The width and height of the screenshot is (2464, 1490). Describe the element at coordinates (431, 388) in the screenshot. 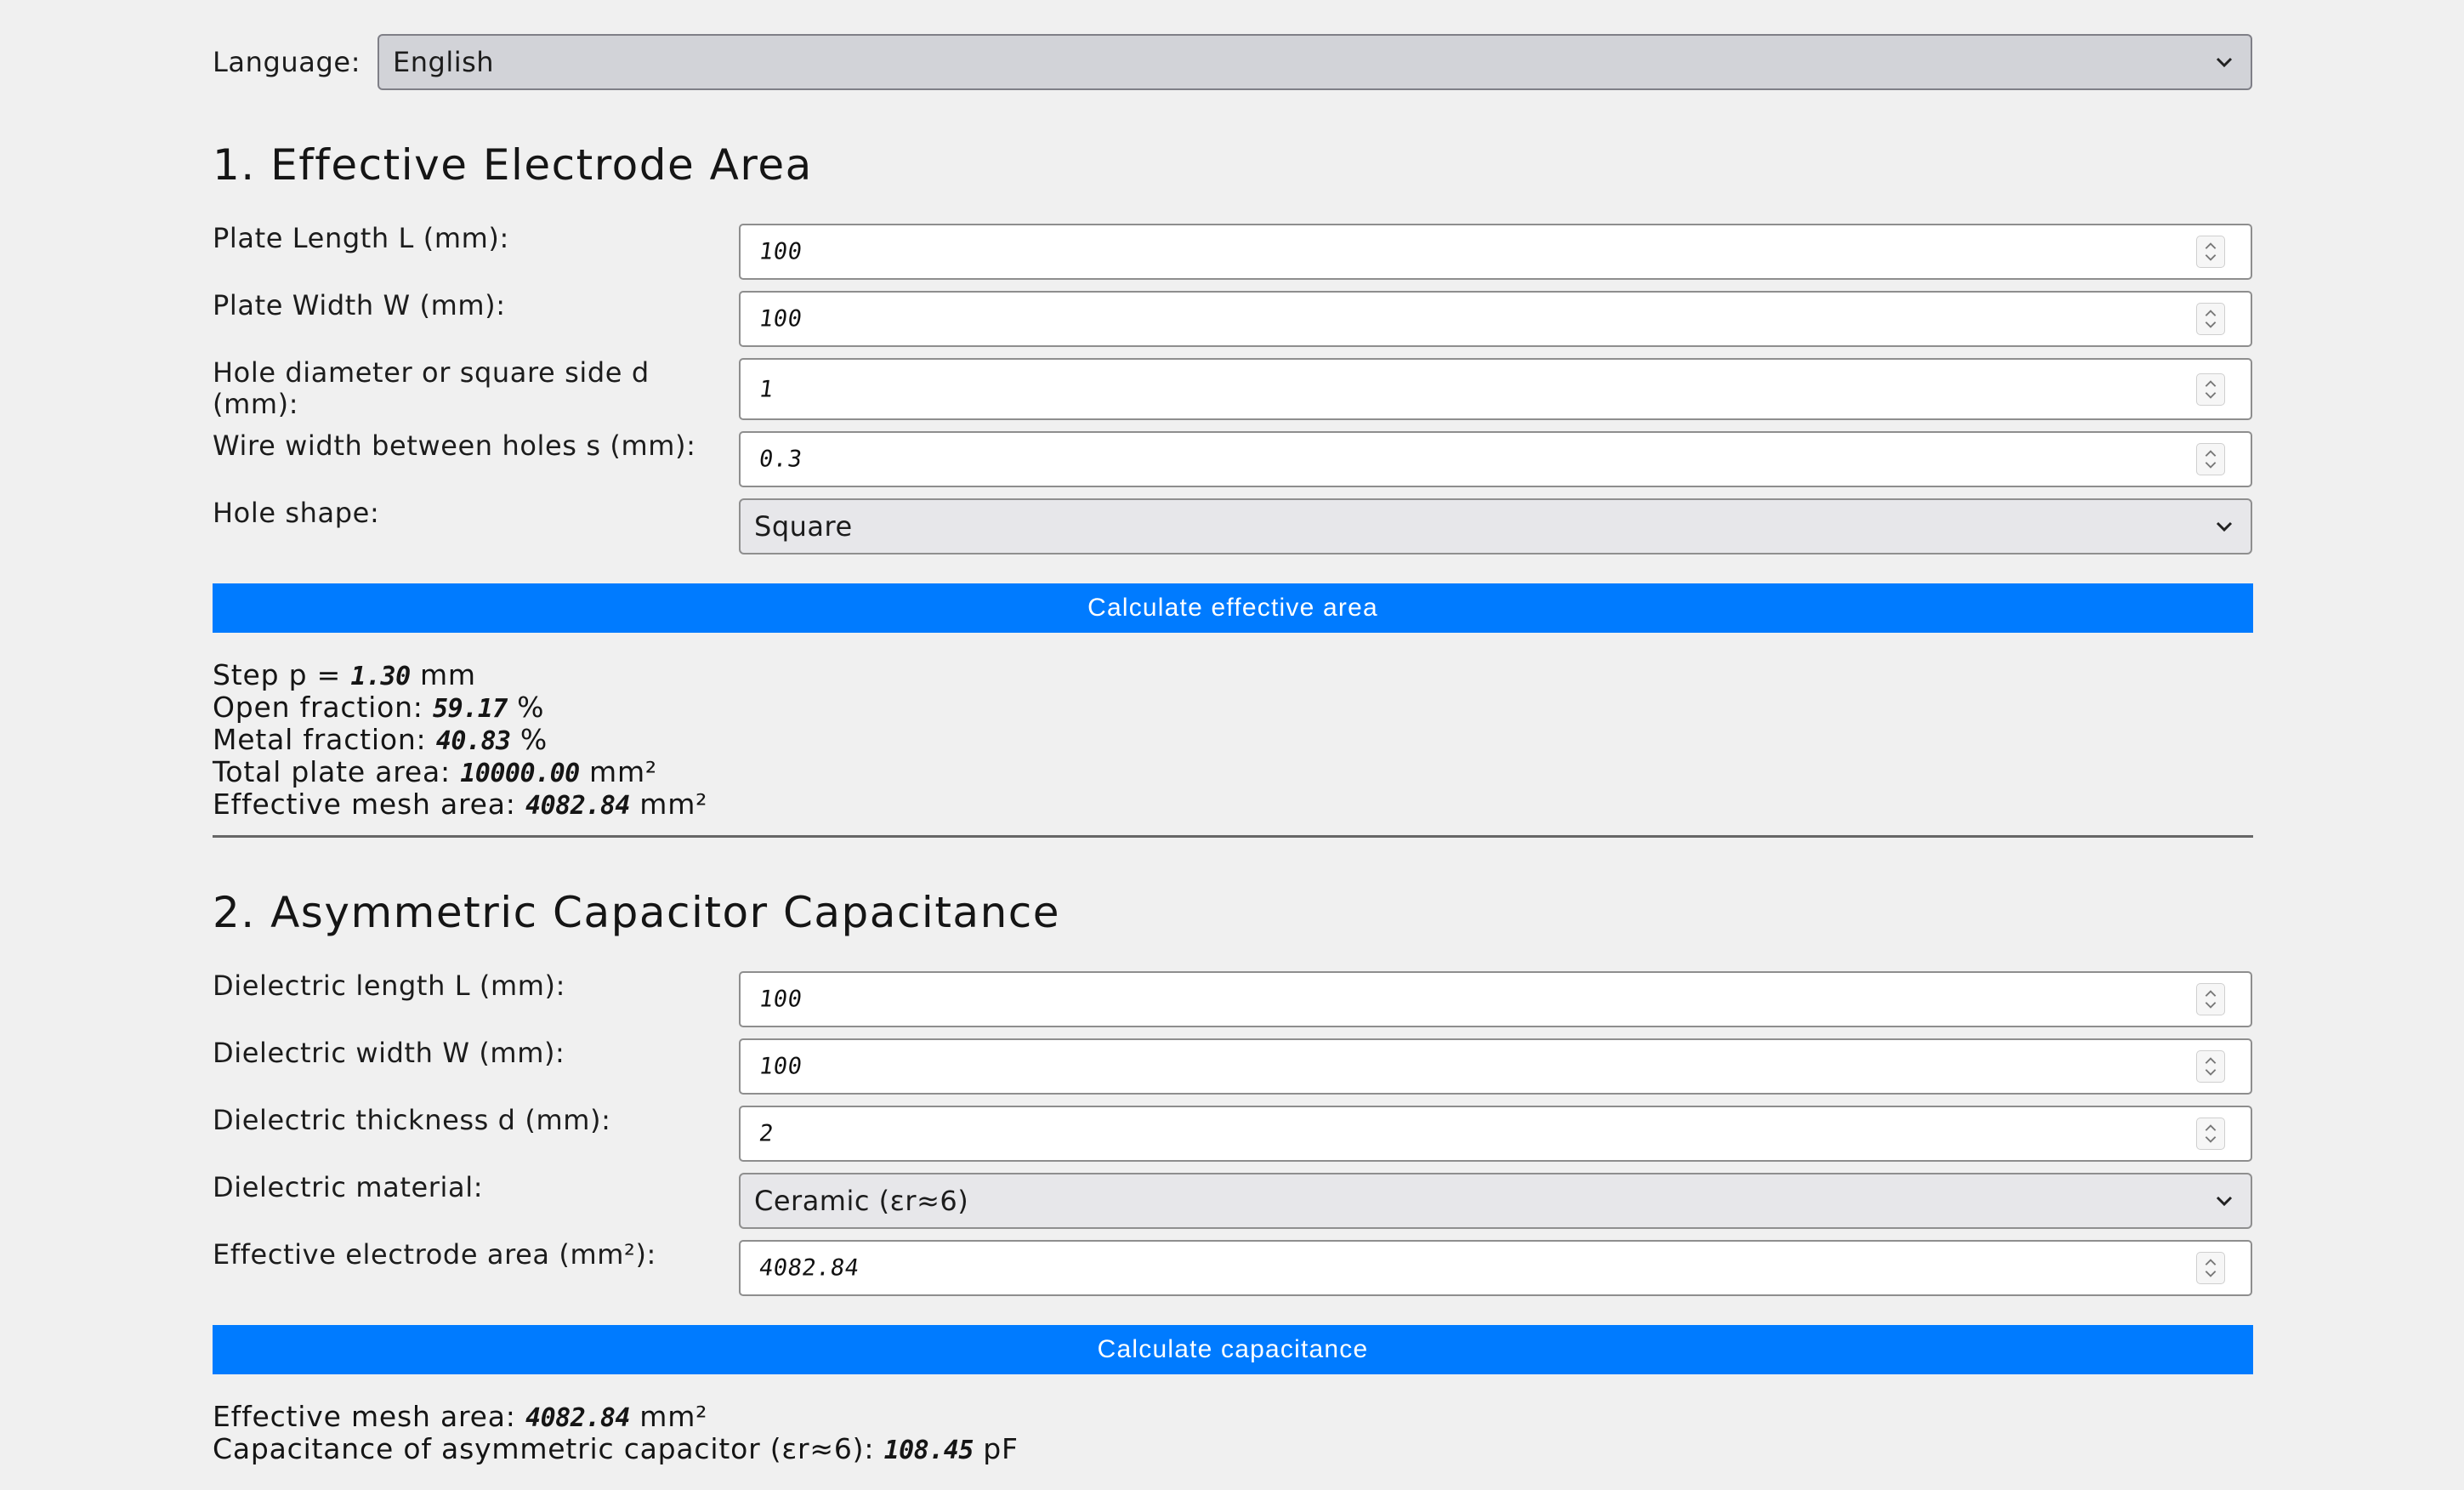

I see `hole-diameter-label: Hole diameter or square side d (mm):` at that location.